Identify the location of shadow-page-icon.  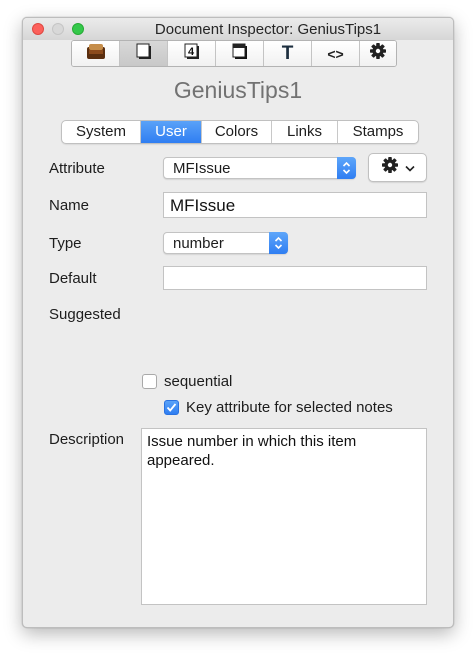
(240, 53).